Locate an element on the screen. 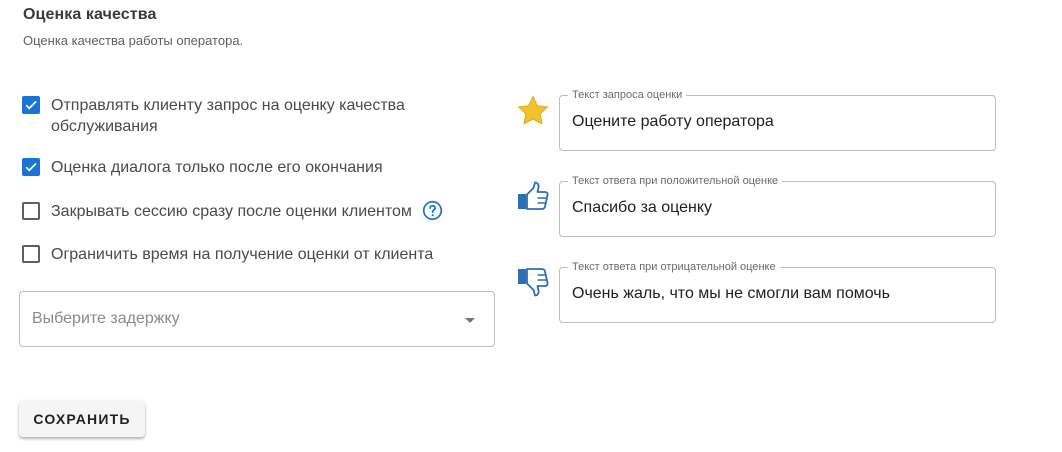 The height and width of the screenshot is (452, 1062). positive-response-label: Текст ответа при положительной оценке is located at coordinates (675, 181).